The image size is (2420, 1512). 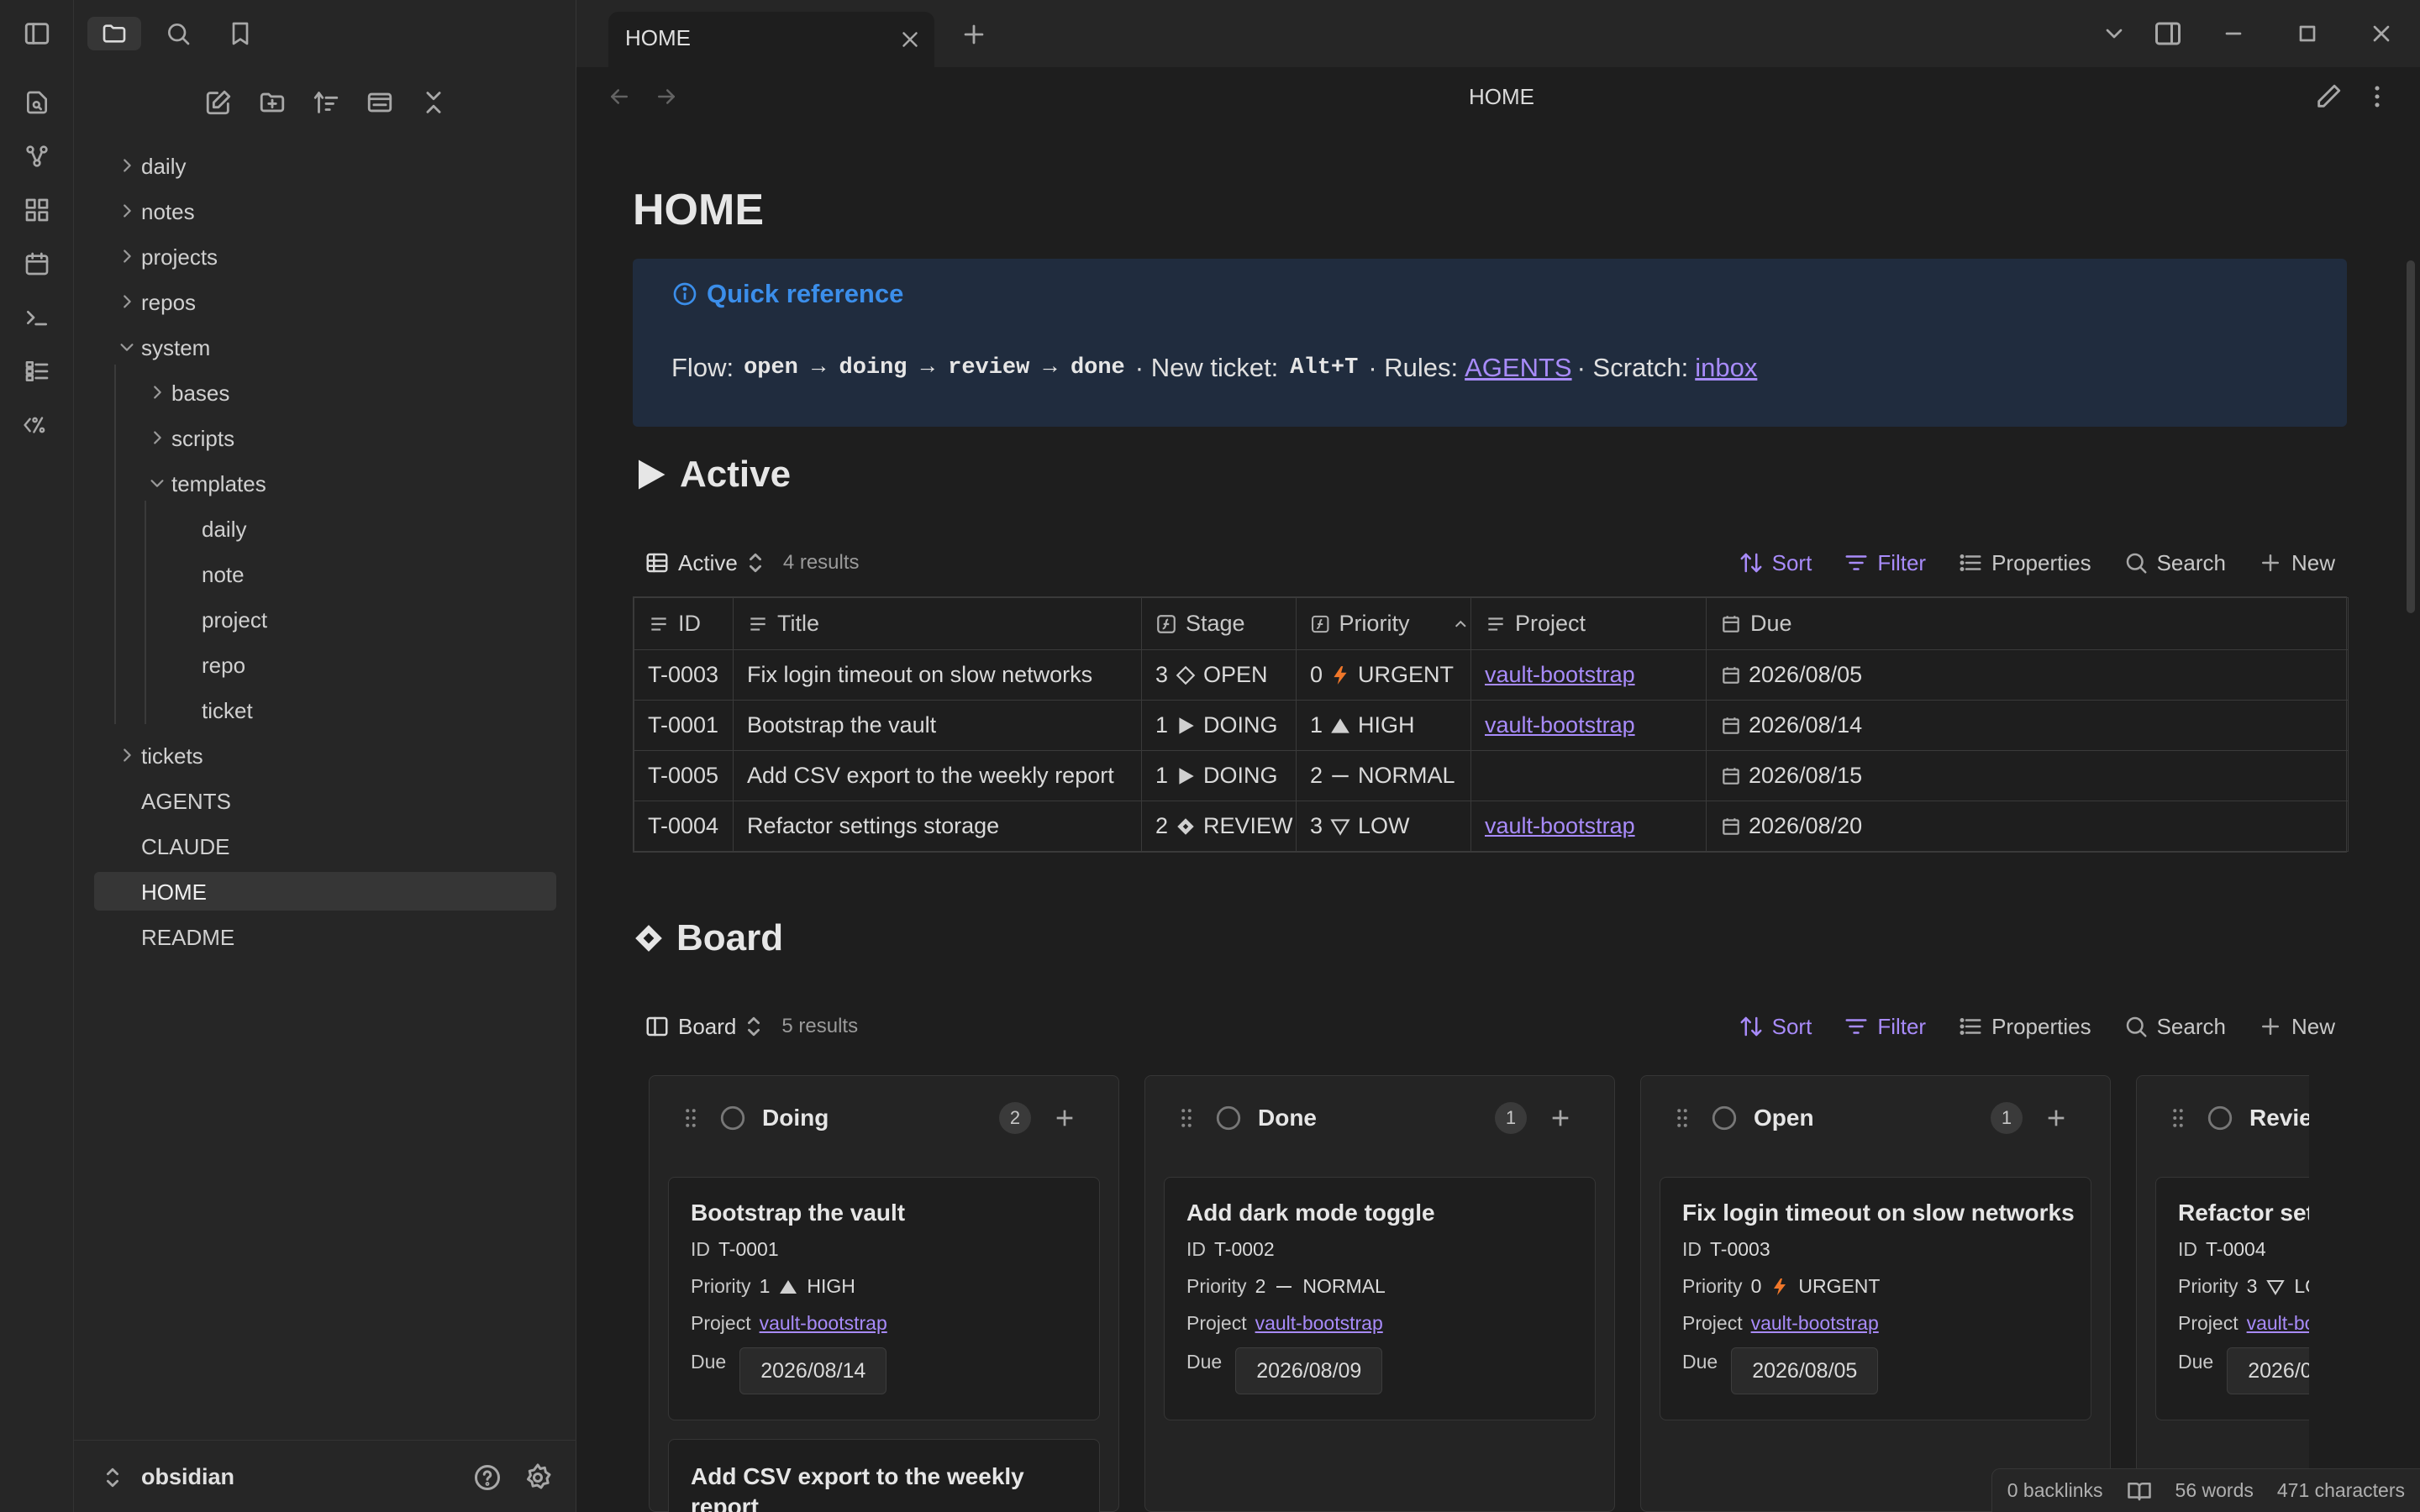 What do you see at coordinates (325, 483) in the screenshot?
I see `tree-item-templates: templates` at bounding box center [325, 483].